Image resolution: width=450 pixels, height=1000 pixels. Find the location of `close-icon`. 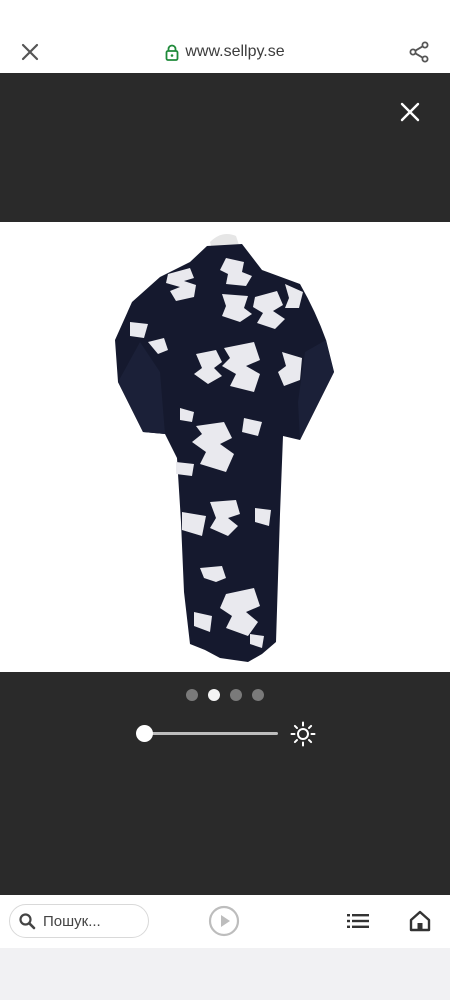

close-icon is located at coordinates (410, 112).